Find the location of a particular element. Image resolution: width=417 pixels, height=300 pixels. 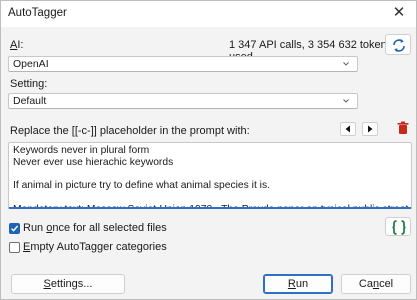

next-button is located at coordinates (370, 129).